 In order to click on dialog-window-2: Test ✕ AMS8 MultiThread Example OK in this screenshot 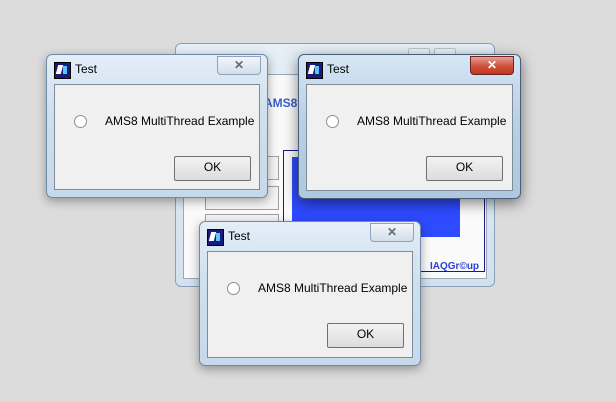, I will do `click(409, 126)`.